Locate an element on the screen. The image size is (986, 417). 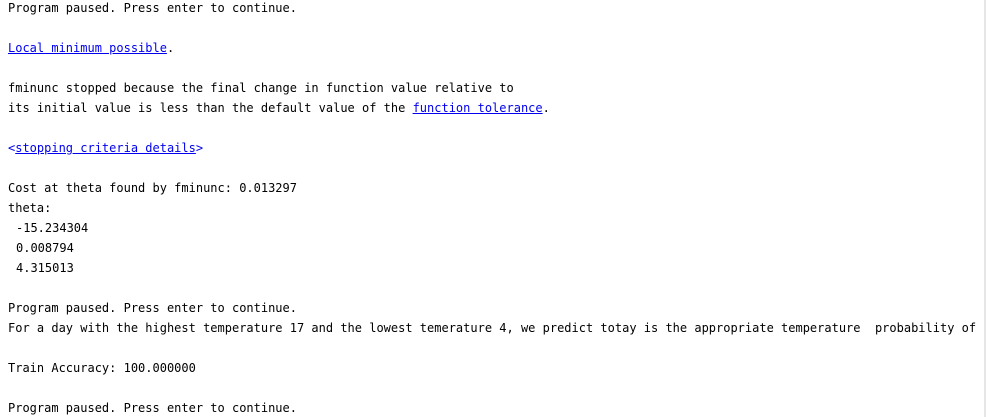
function-tolerance-link: function tolerance is located at coordinates (478, 108).